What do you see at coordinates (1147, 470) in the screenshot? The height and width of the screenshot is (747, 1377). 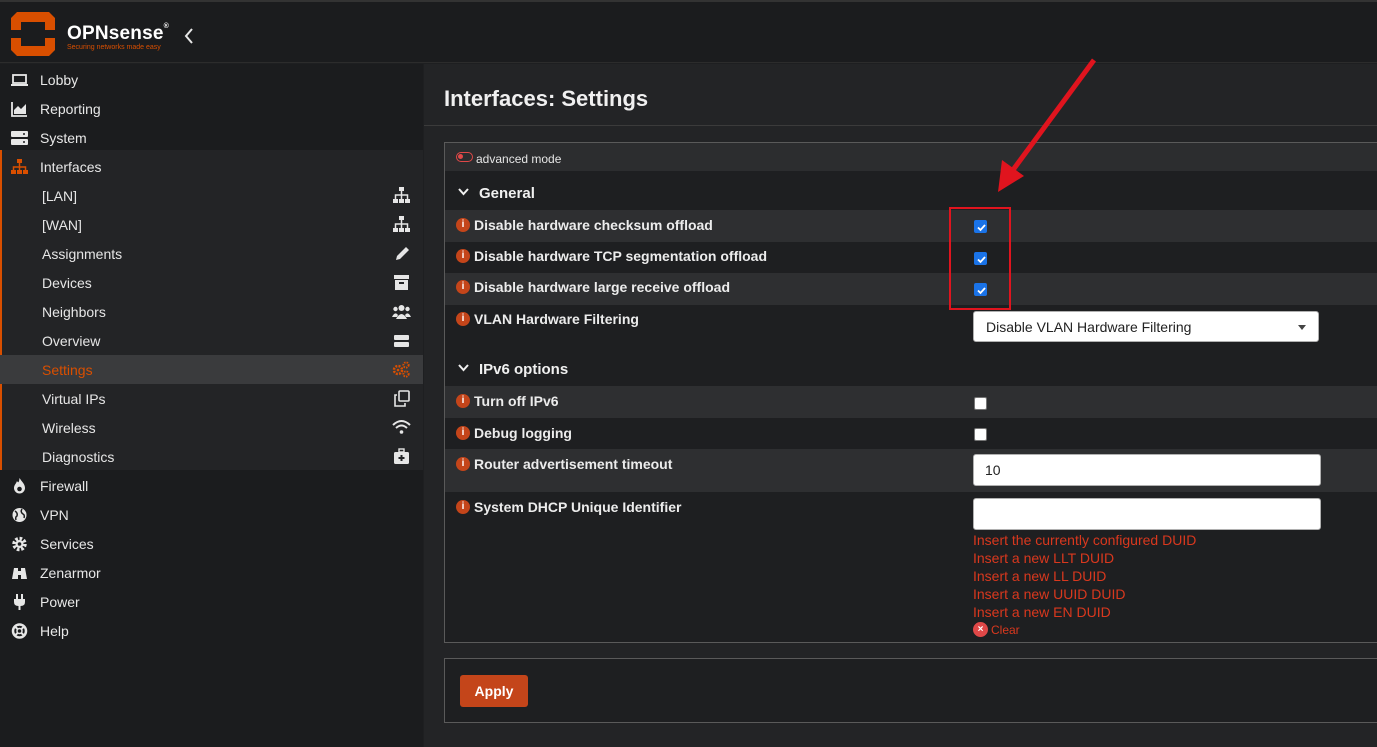 I see `ra-timeout-input` at bounding box center [1147, 470].